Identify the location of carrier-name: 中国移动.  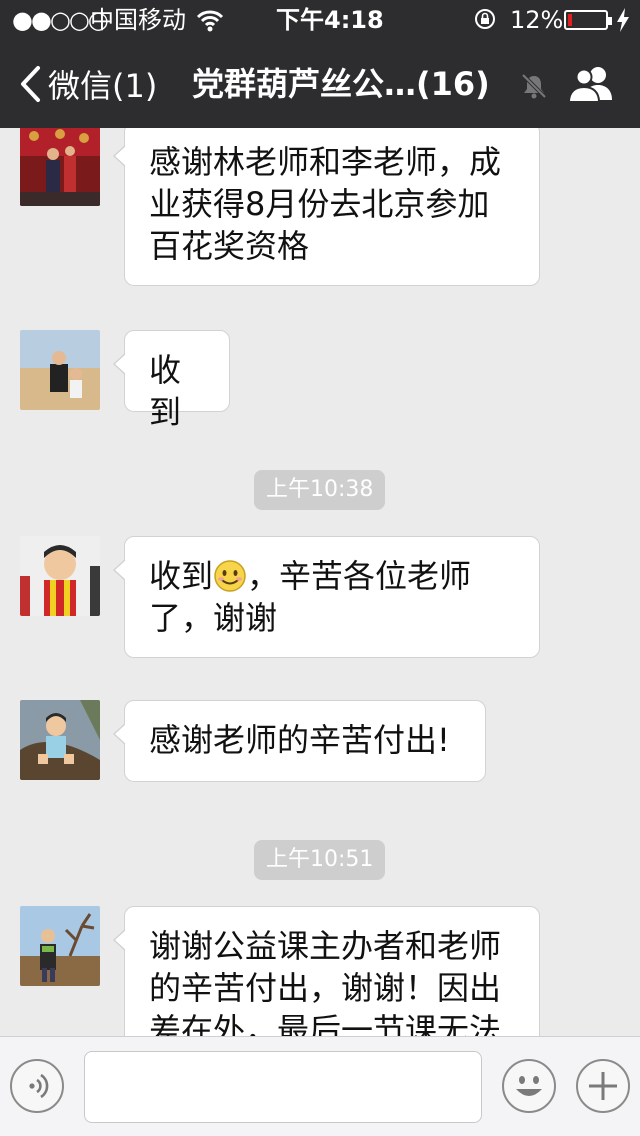
(138, 20).